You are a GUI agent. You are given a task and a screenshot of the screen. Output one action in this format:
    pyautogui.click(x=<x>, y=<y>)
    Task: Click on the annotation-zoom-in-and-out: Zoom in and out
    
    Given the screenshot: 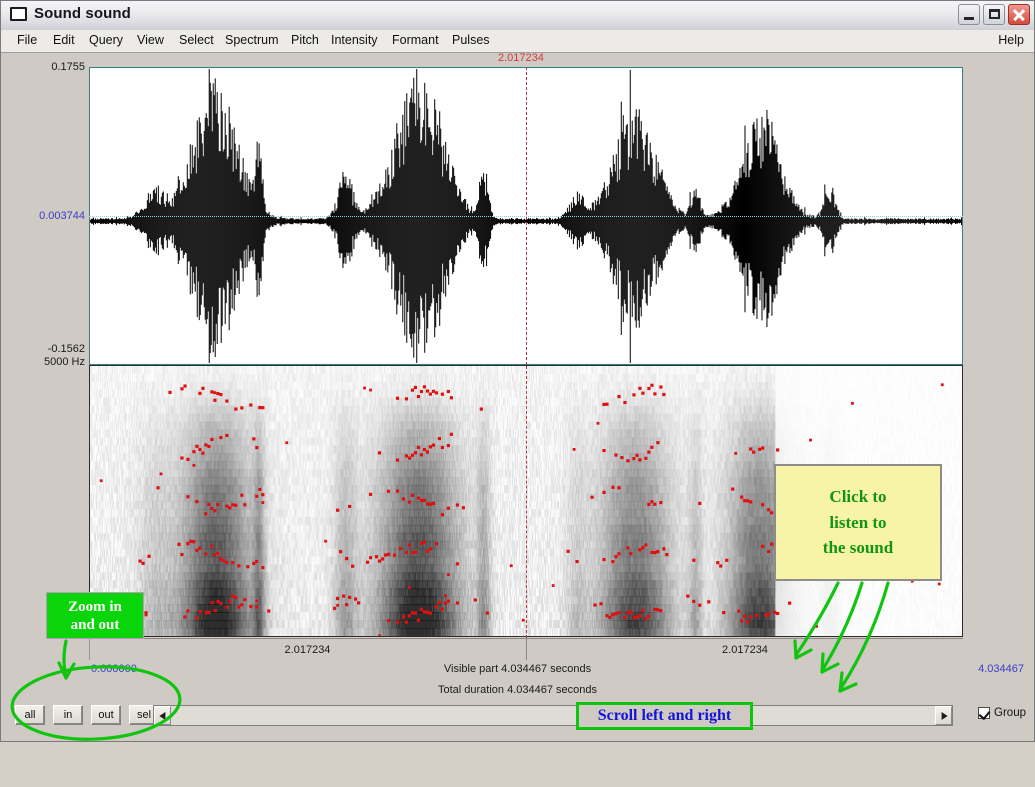 What is the action you would take?
    pyautogui.click(x=95, y=615)
    